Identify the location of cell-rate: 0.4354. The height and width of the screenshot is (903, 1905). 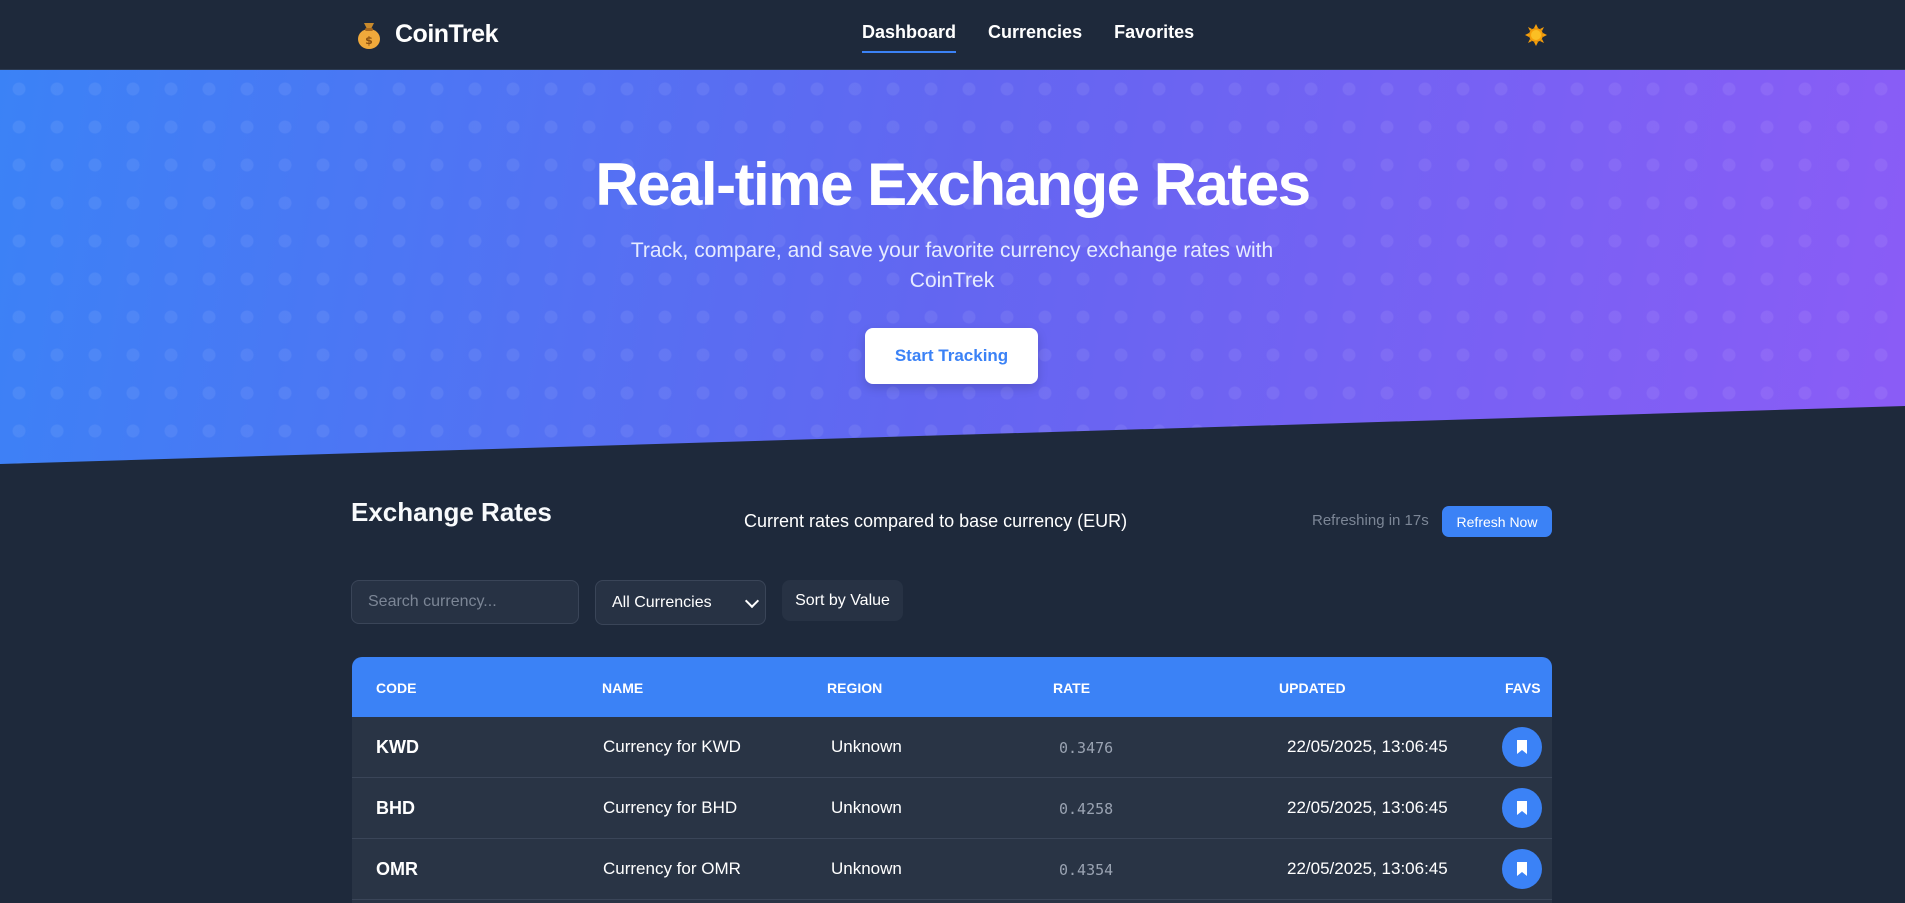
(1086, 870).